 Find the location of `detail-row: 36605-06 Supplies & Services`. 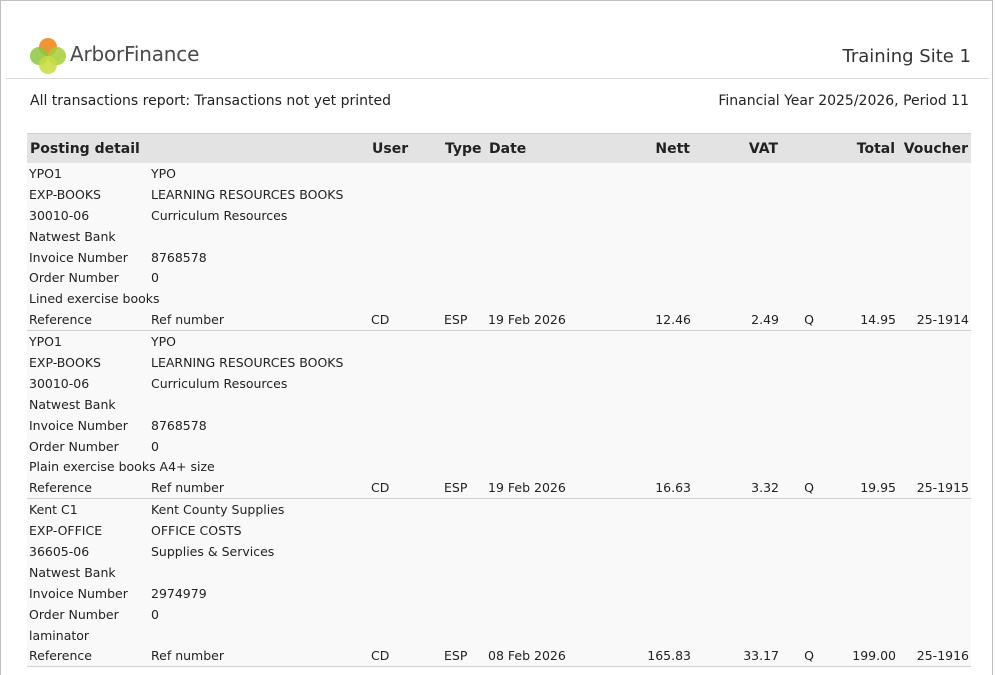

detail-row: 36605-06 Supplies & Services is located at coordinates (499, 551).